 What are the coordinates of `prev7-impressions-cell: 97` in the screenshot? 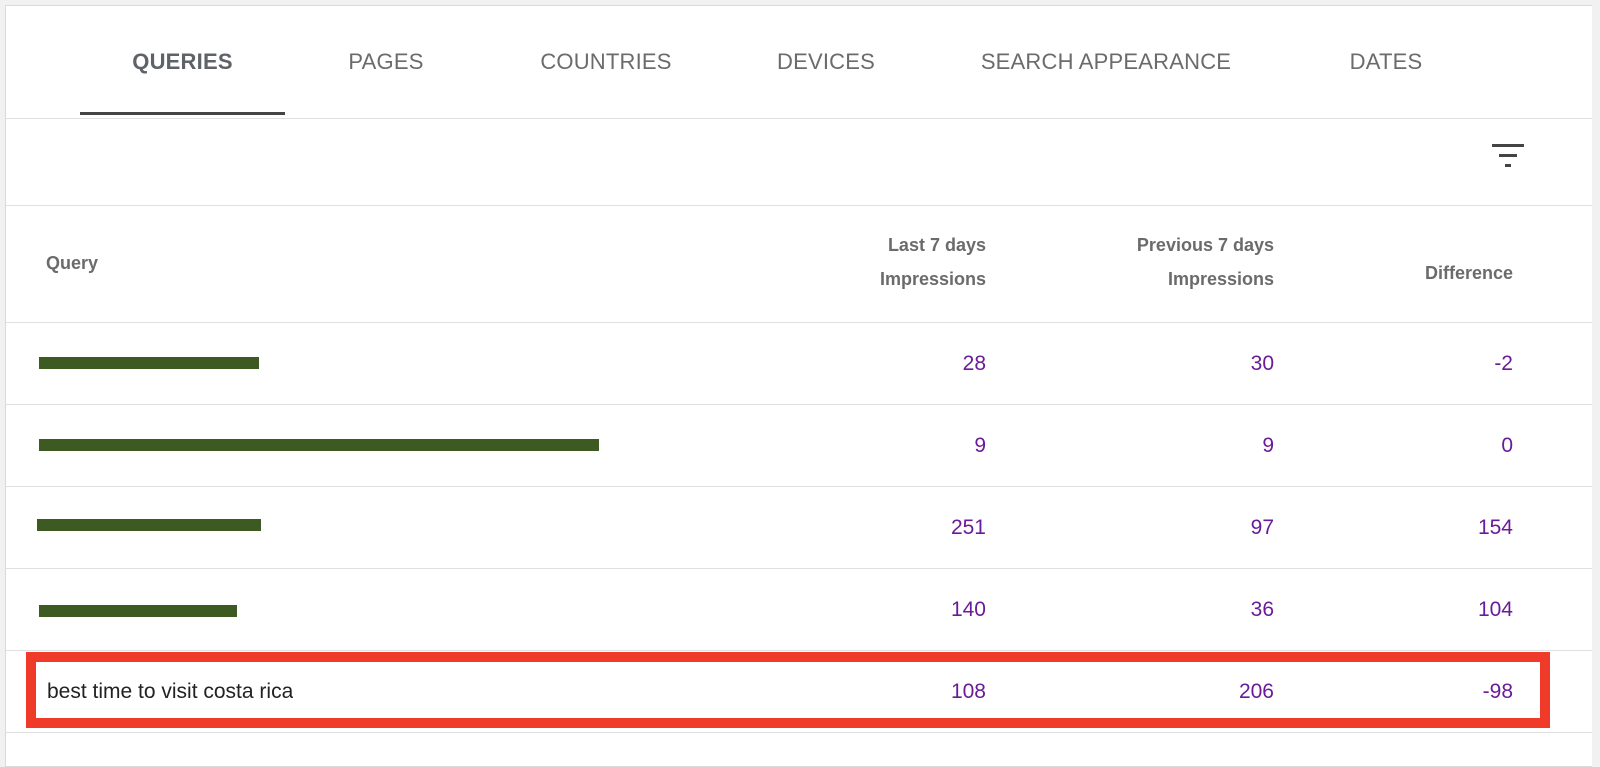 It's located at (1262, 527).